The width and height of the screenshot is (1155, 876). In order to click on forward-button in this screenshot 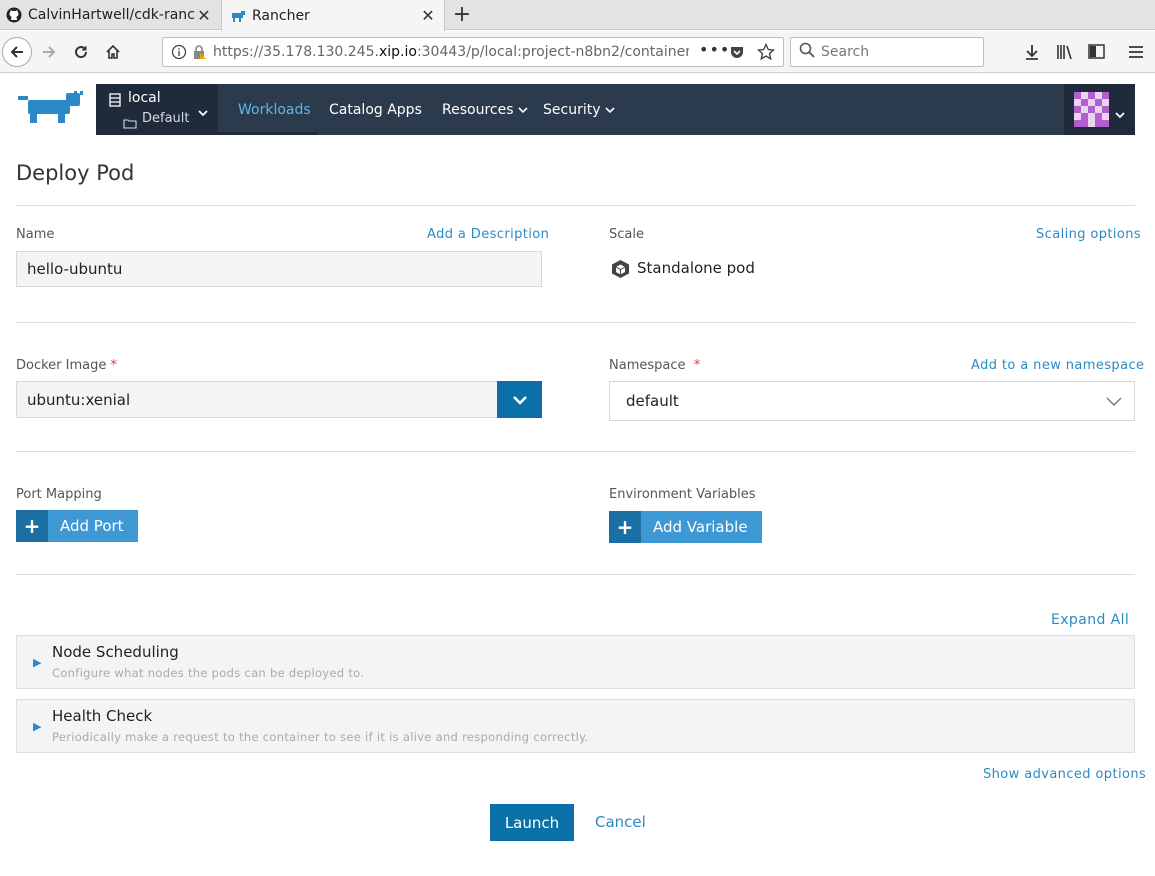, I will do `click(49, 52)`.